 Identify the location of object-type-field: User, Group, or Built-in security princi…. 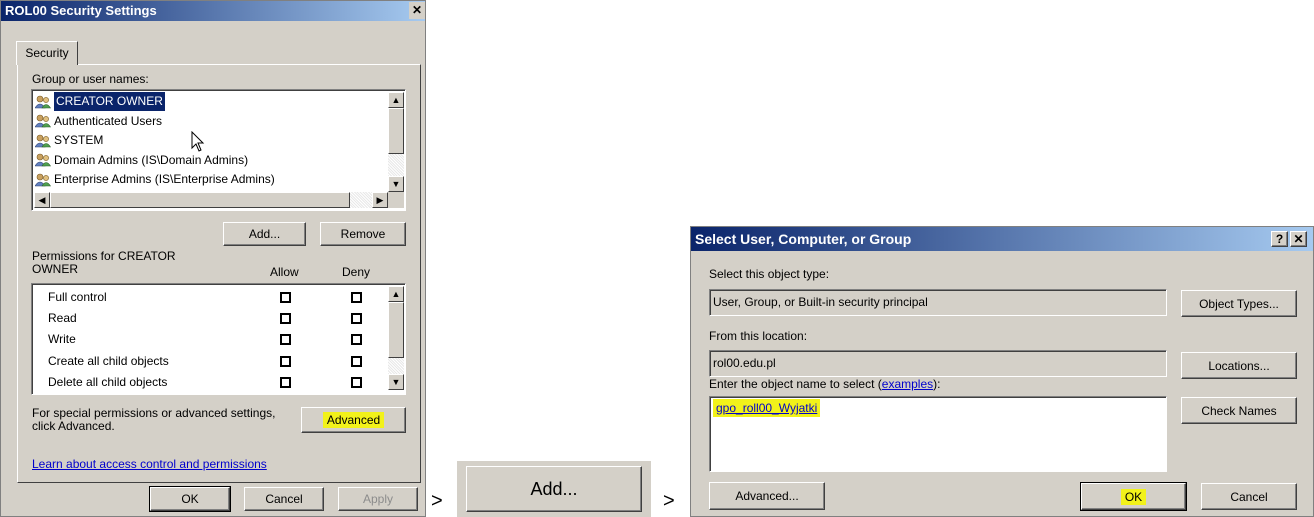
(938, 302).